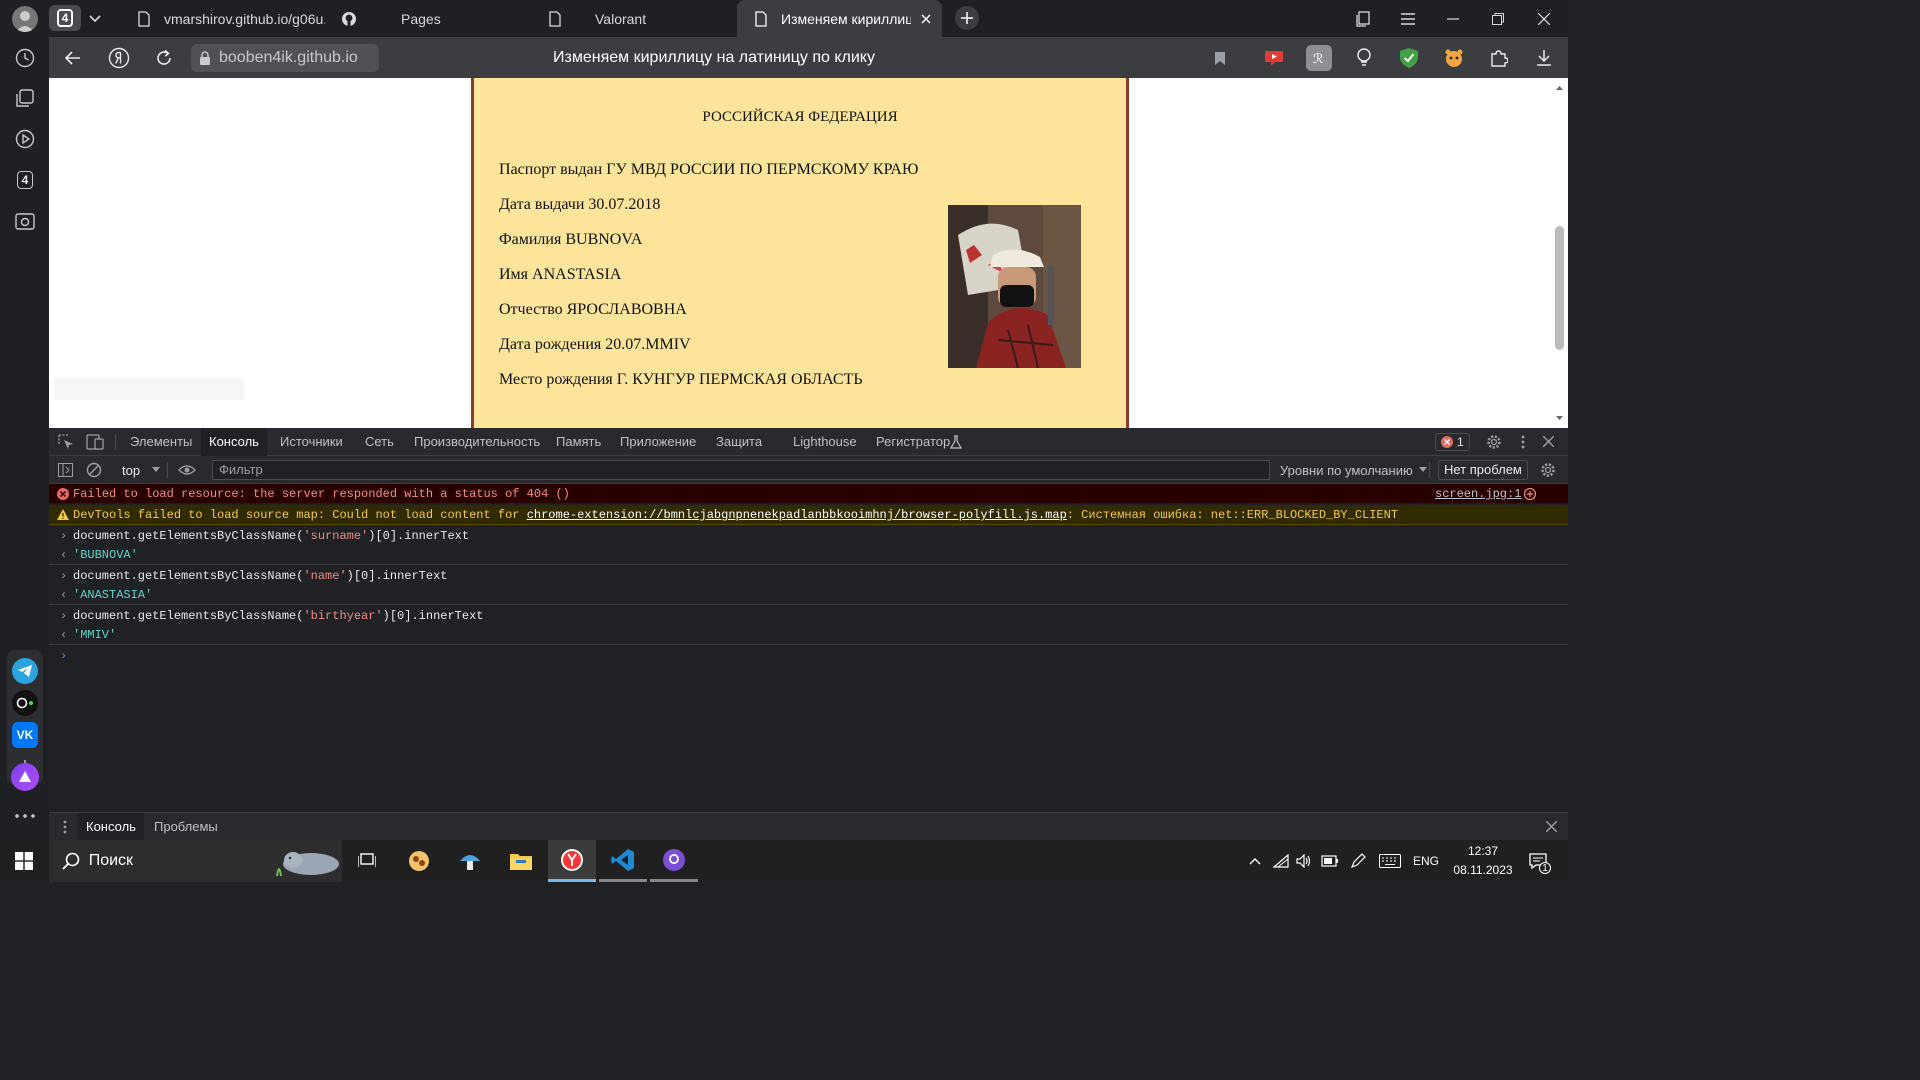 The height and width of the screenshot is (1080, 1920). I want to click on error-source-link: screen.jpg:1, so click(1478, 494).